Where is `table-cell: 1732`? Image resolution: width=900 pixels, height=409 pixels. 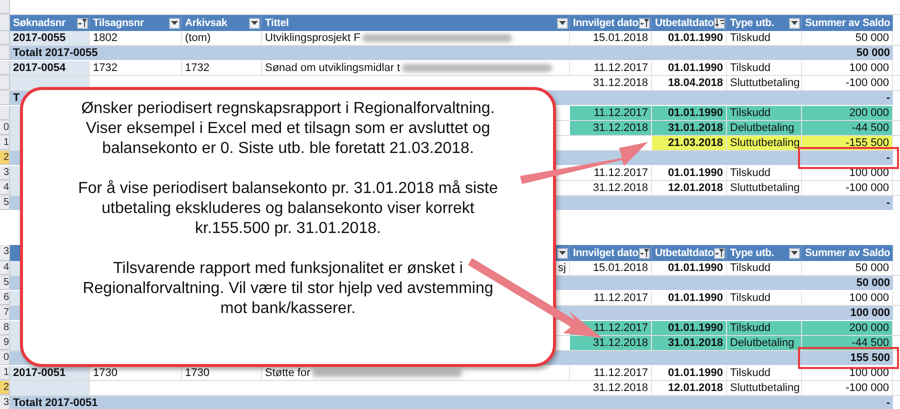 table-cell: 1732 is located at coordinates (222, 68).